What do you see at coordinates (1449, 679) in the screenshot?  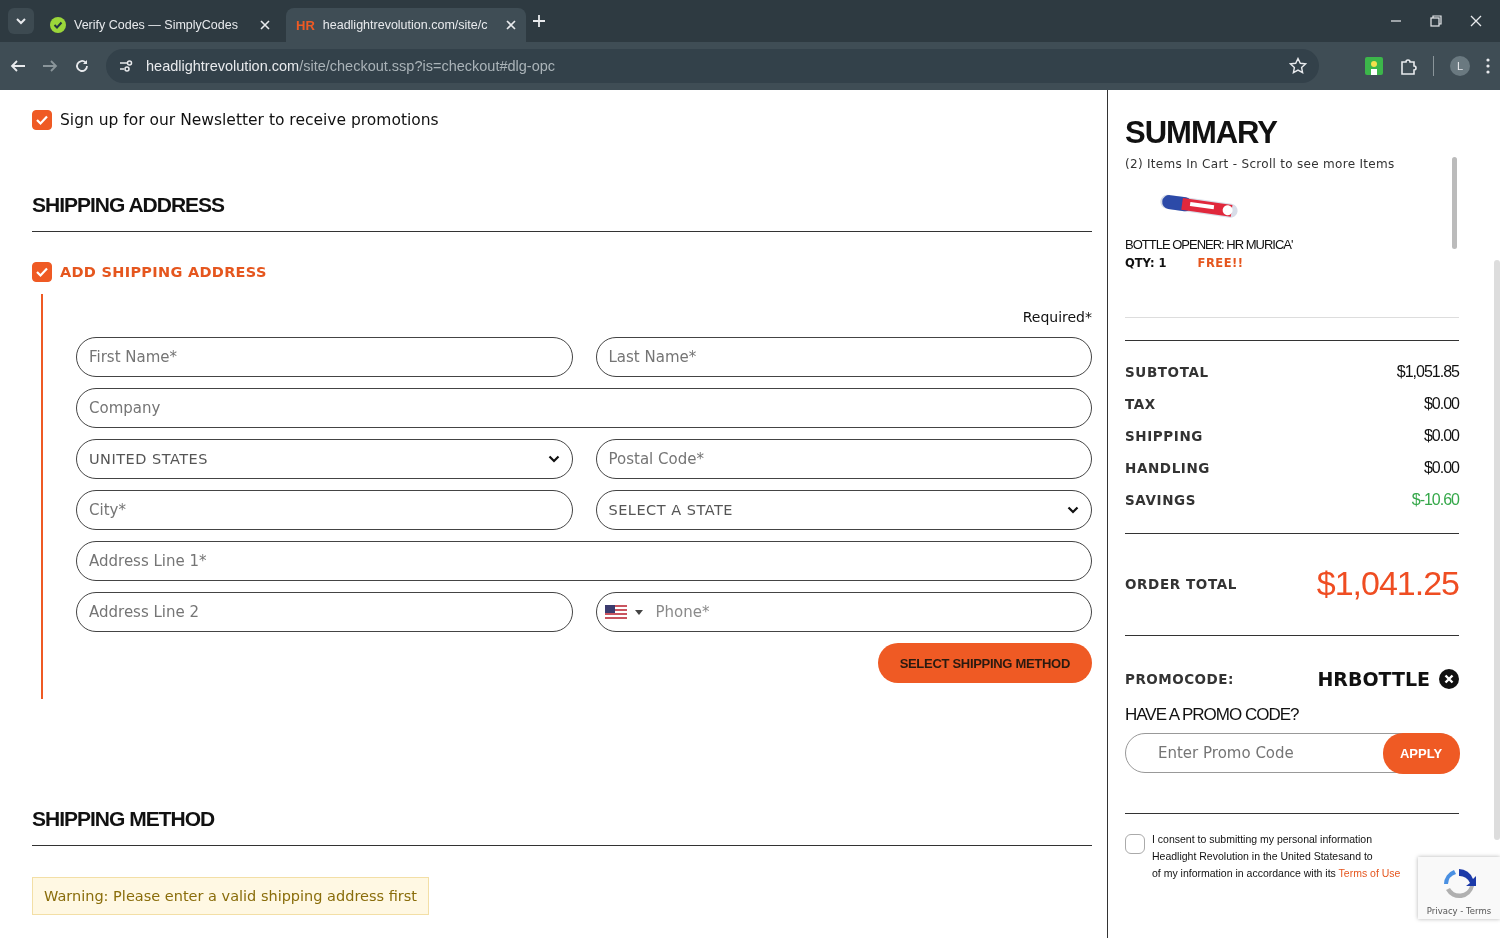 I see `remove-icon` at bounding box center [1449, 679].